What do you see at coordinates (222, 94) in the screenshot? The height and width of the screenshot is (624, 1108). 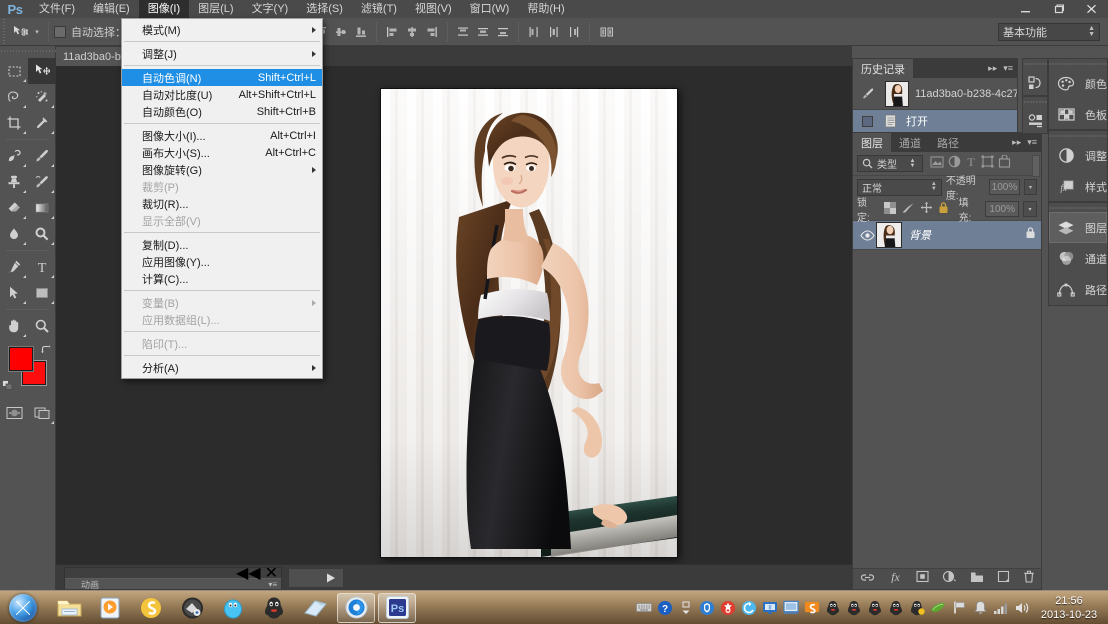 I see `menu-item-auto-contrast: 自动对比度(U) Alt+Shift+Ctrl+L` at bounding box center [222, 94].